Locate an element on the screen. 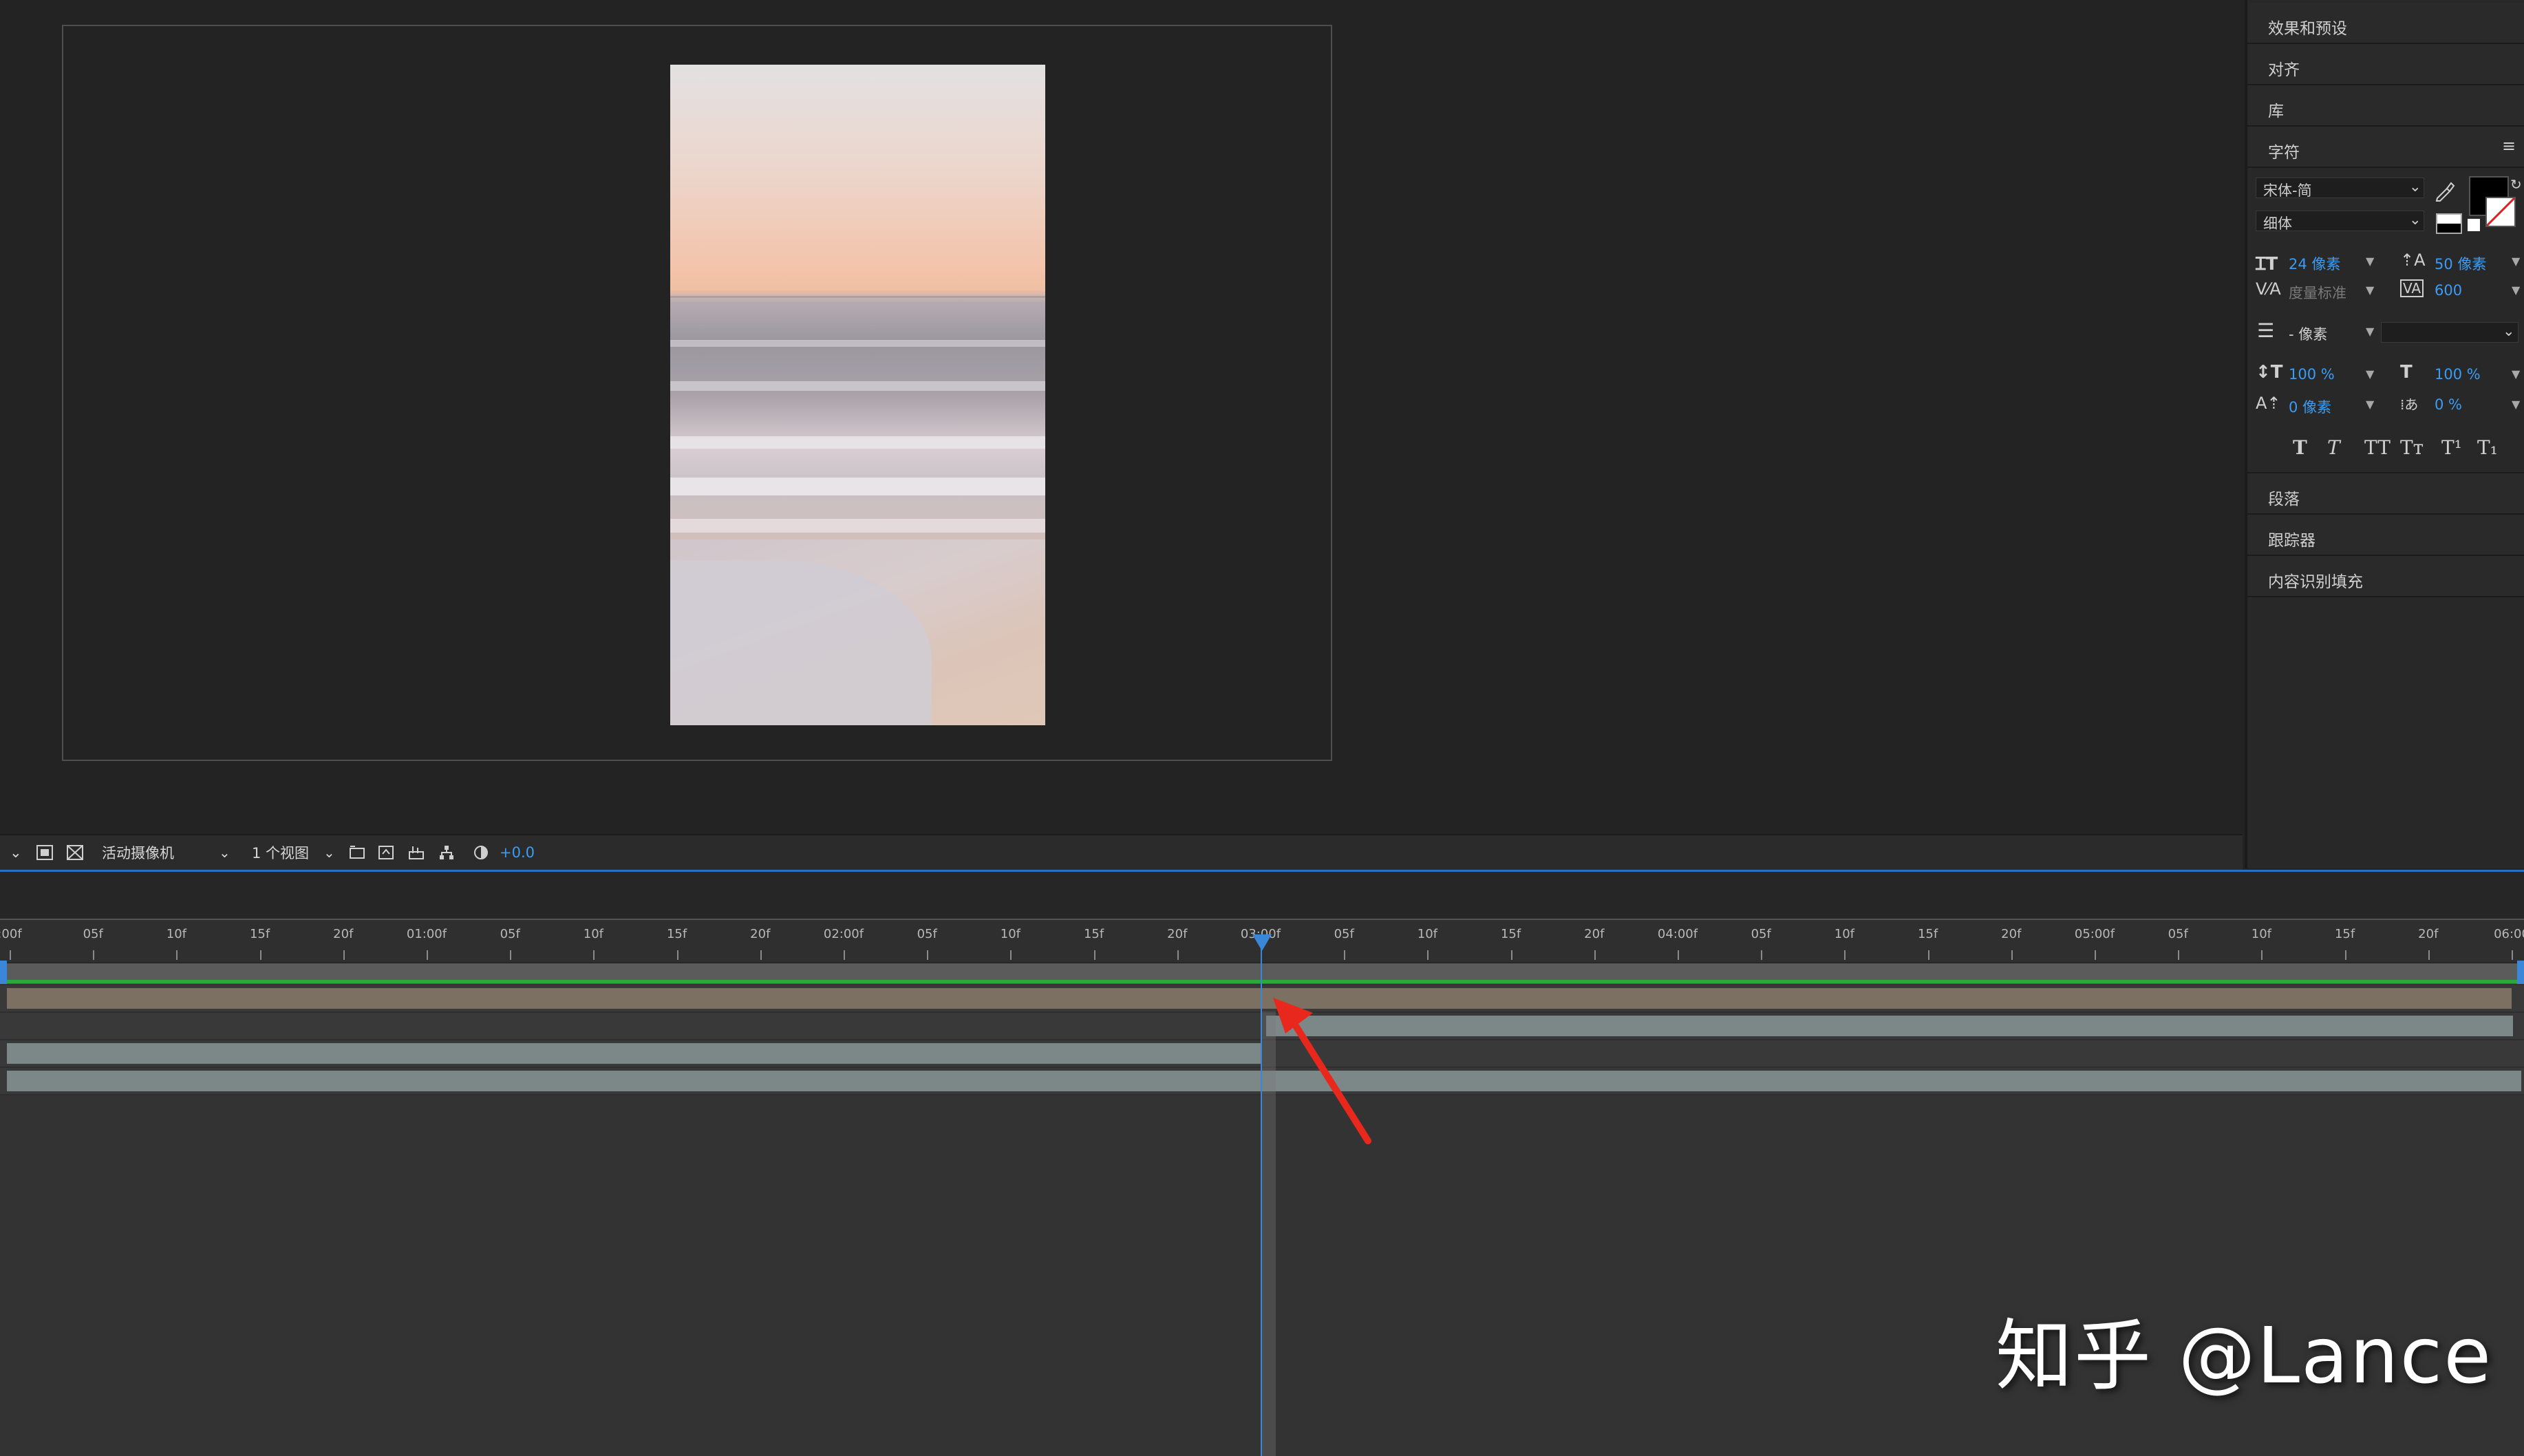  tracking-value: 600 is located at coordinates (2448, 290).